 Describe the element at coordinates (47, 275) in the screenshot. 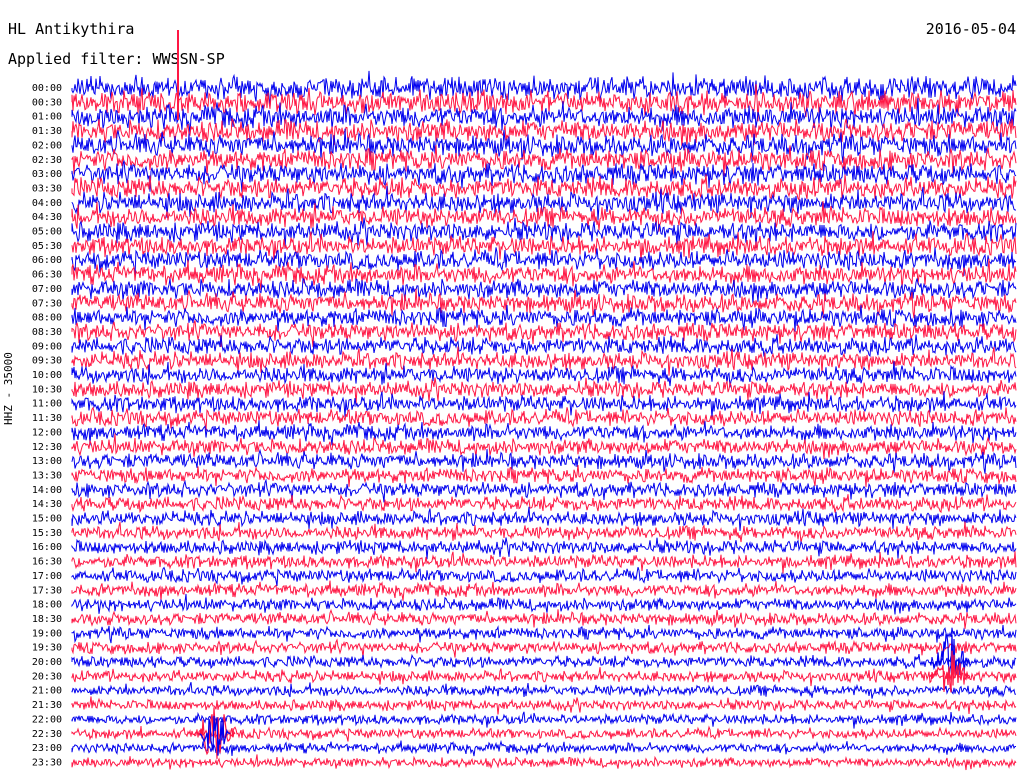

I see `row-time-label: 06:30` at that location.